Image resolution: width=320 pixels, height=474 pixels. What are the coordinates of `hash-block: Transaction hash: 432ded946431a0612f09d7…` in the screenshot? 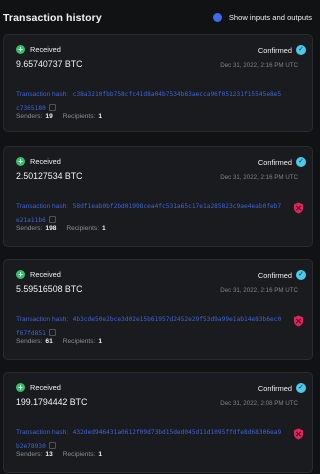 It's located at (150, 438).